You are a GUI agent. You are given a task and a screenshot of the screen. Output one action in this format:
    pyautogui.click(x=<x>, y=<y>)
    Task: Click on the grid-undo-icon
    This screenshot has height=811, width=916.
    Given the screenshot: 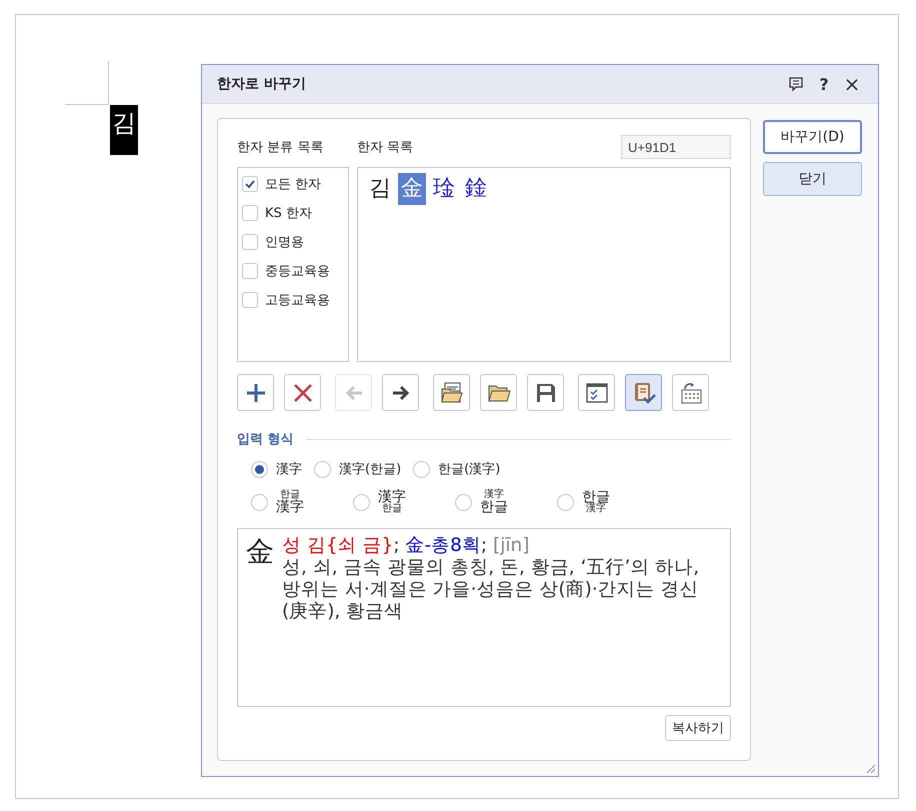 What is the action you would take?
    pyautogui.click(x=690, y=392)
    